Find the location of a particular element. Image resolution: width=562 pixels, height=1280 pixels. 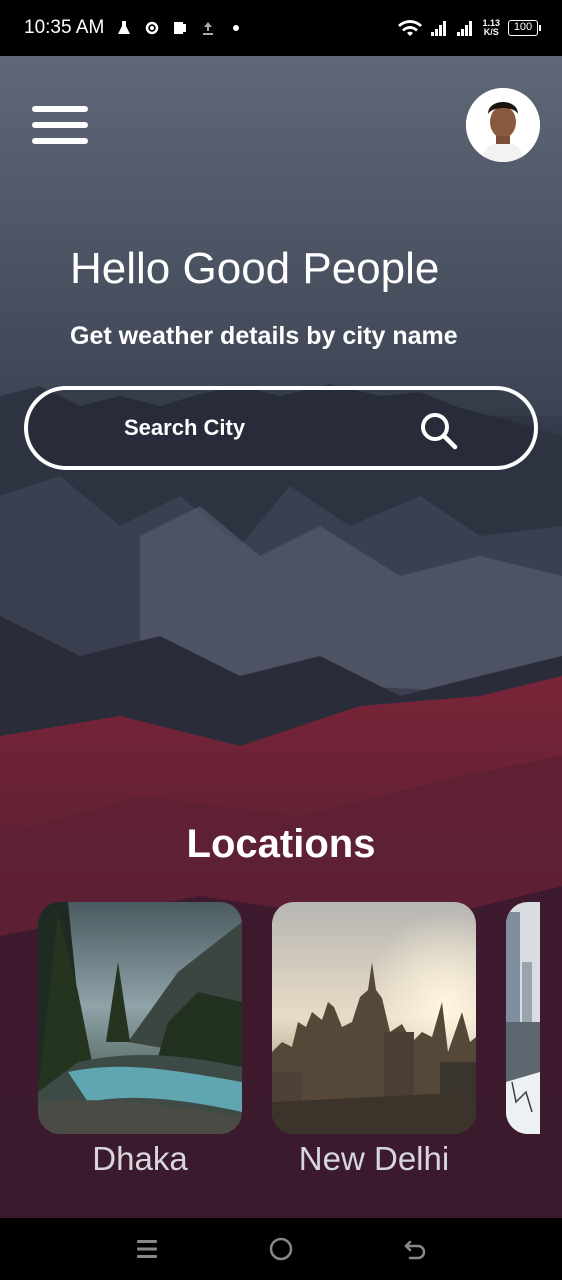

location-card-dhaka: Dhaka is located at coordinates (140, 1040).